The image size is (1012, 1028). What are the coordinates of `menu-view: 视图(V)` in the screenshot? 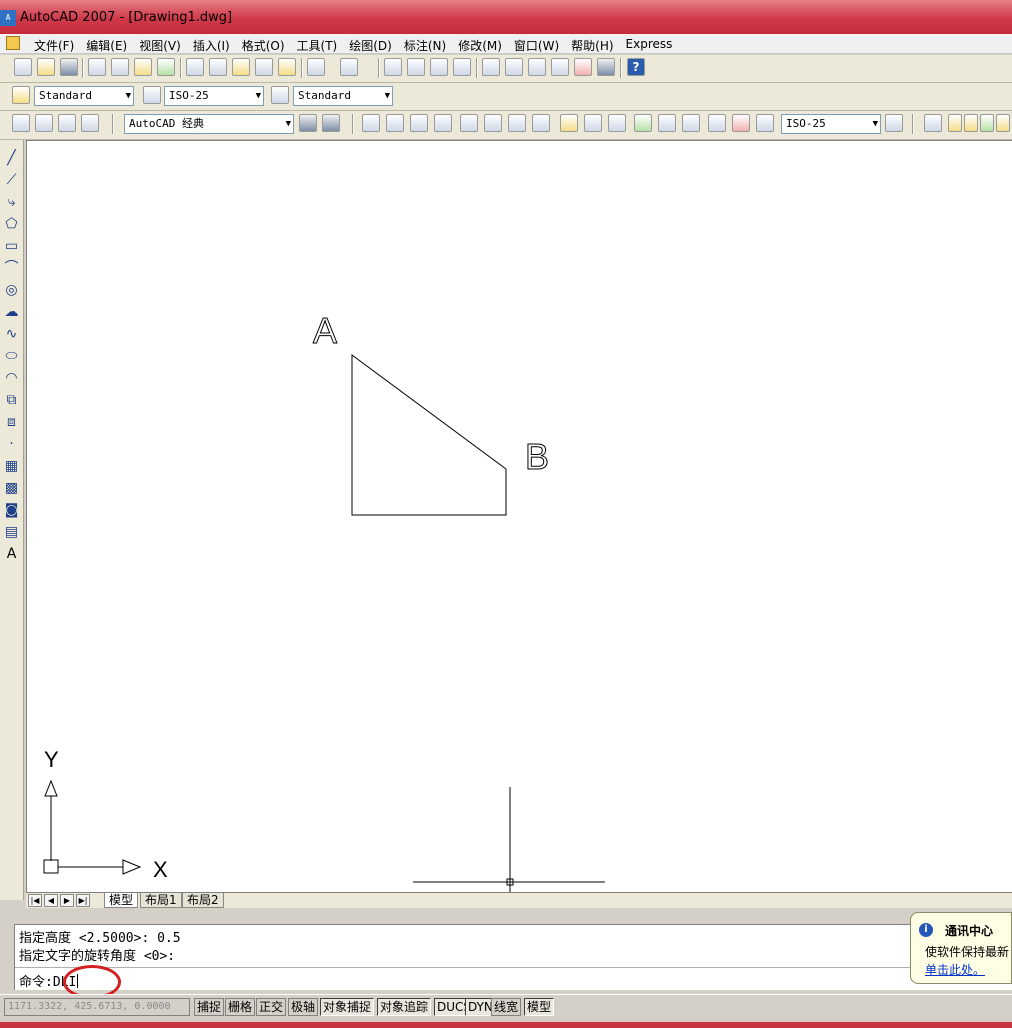 It's located at (160, 45).